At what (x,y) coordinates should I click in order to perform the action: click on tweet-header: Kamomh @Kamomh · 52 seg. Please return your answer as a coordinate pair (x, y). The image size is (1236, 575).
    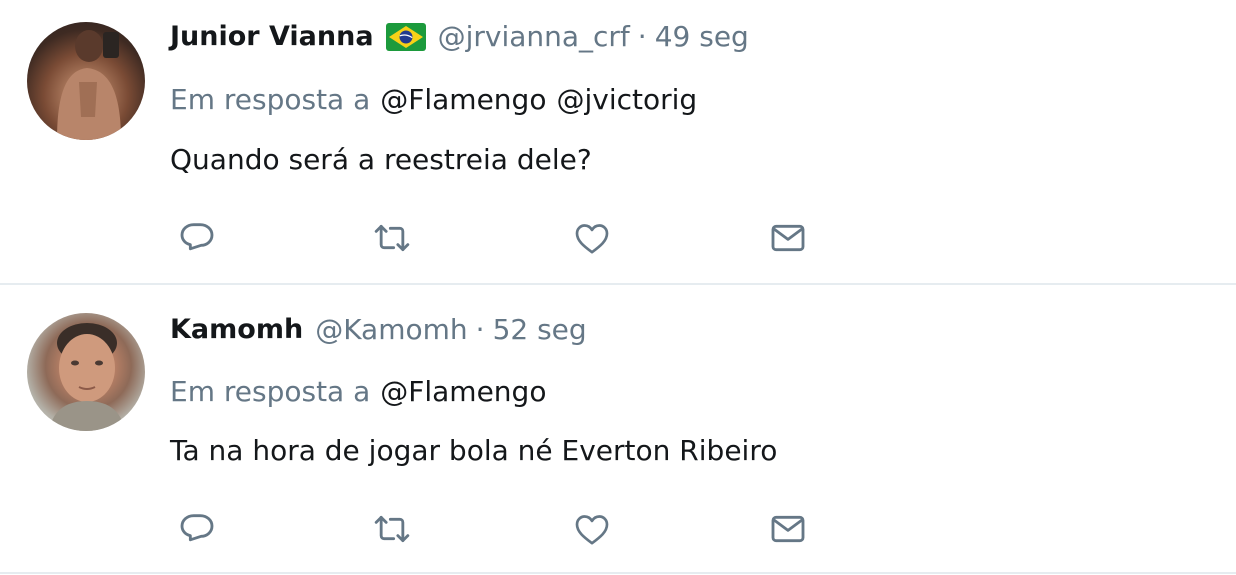
    Looking at the image, I should click on (378, 329).